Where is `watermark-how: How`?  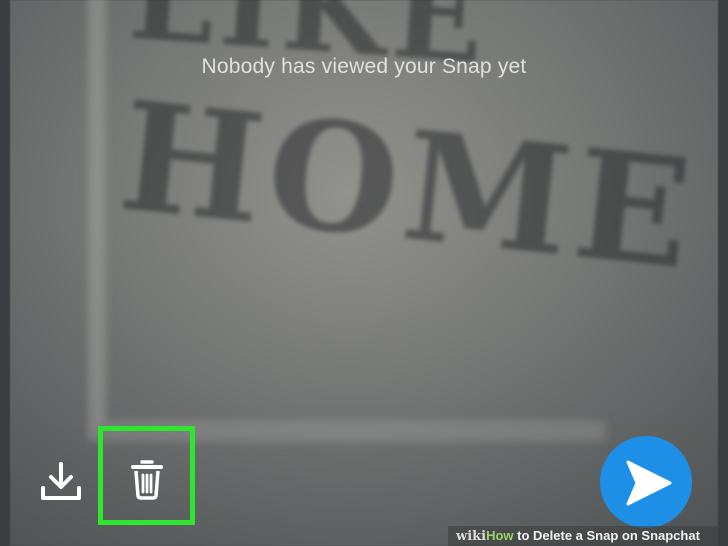
watermark-how: How is located at coordinates (500, 535).